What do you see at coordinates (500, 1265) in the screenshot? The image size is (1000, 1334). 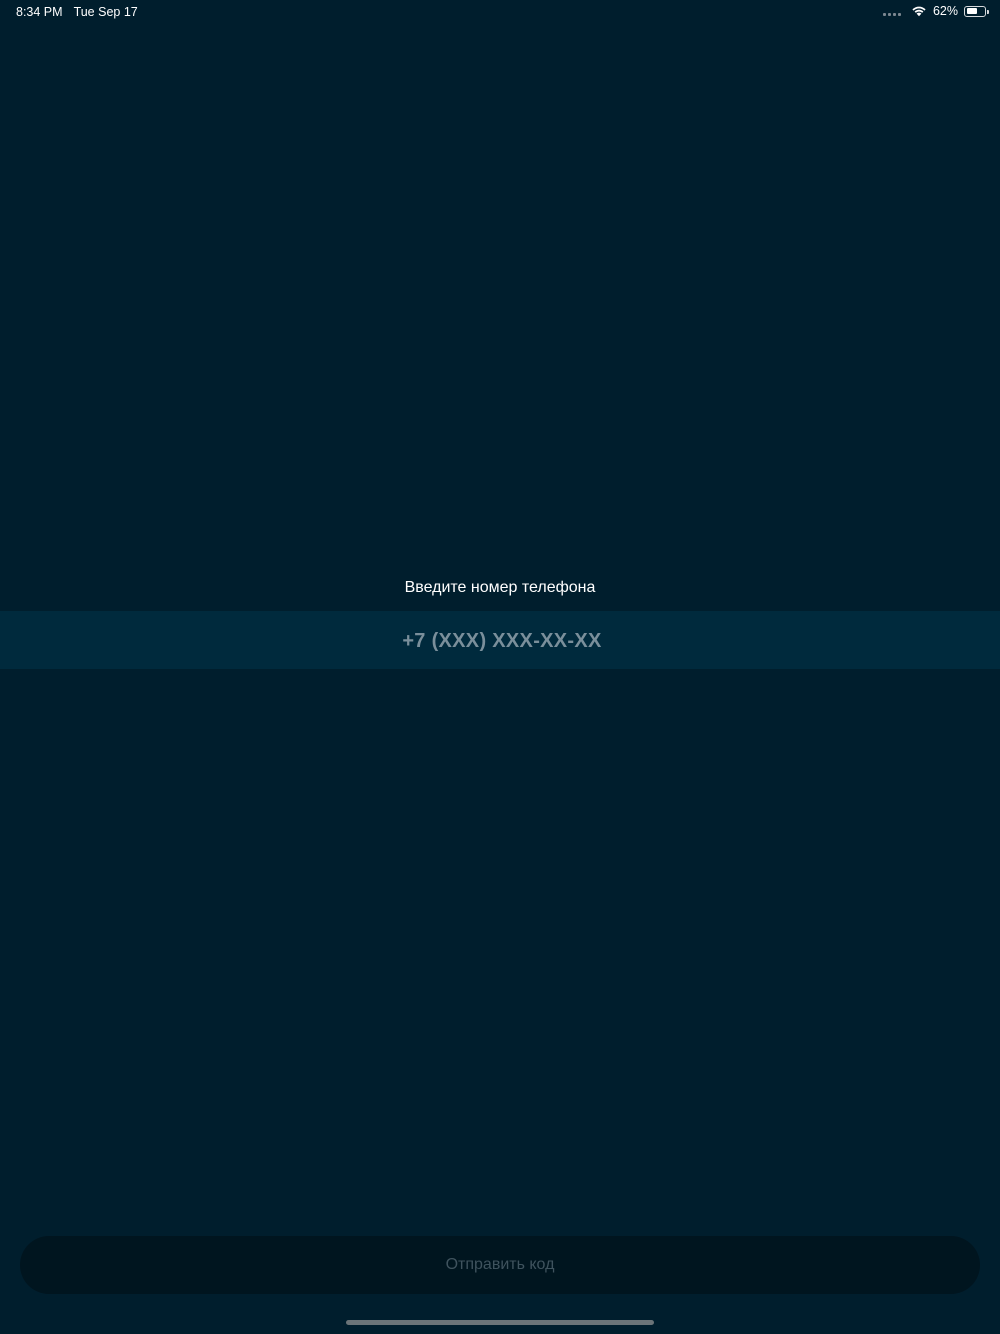 I see `send-code-button: Отправить код` at bounding box center [500, 1265].